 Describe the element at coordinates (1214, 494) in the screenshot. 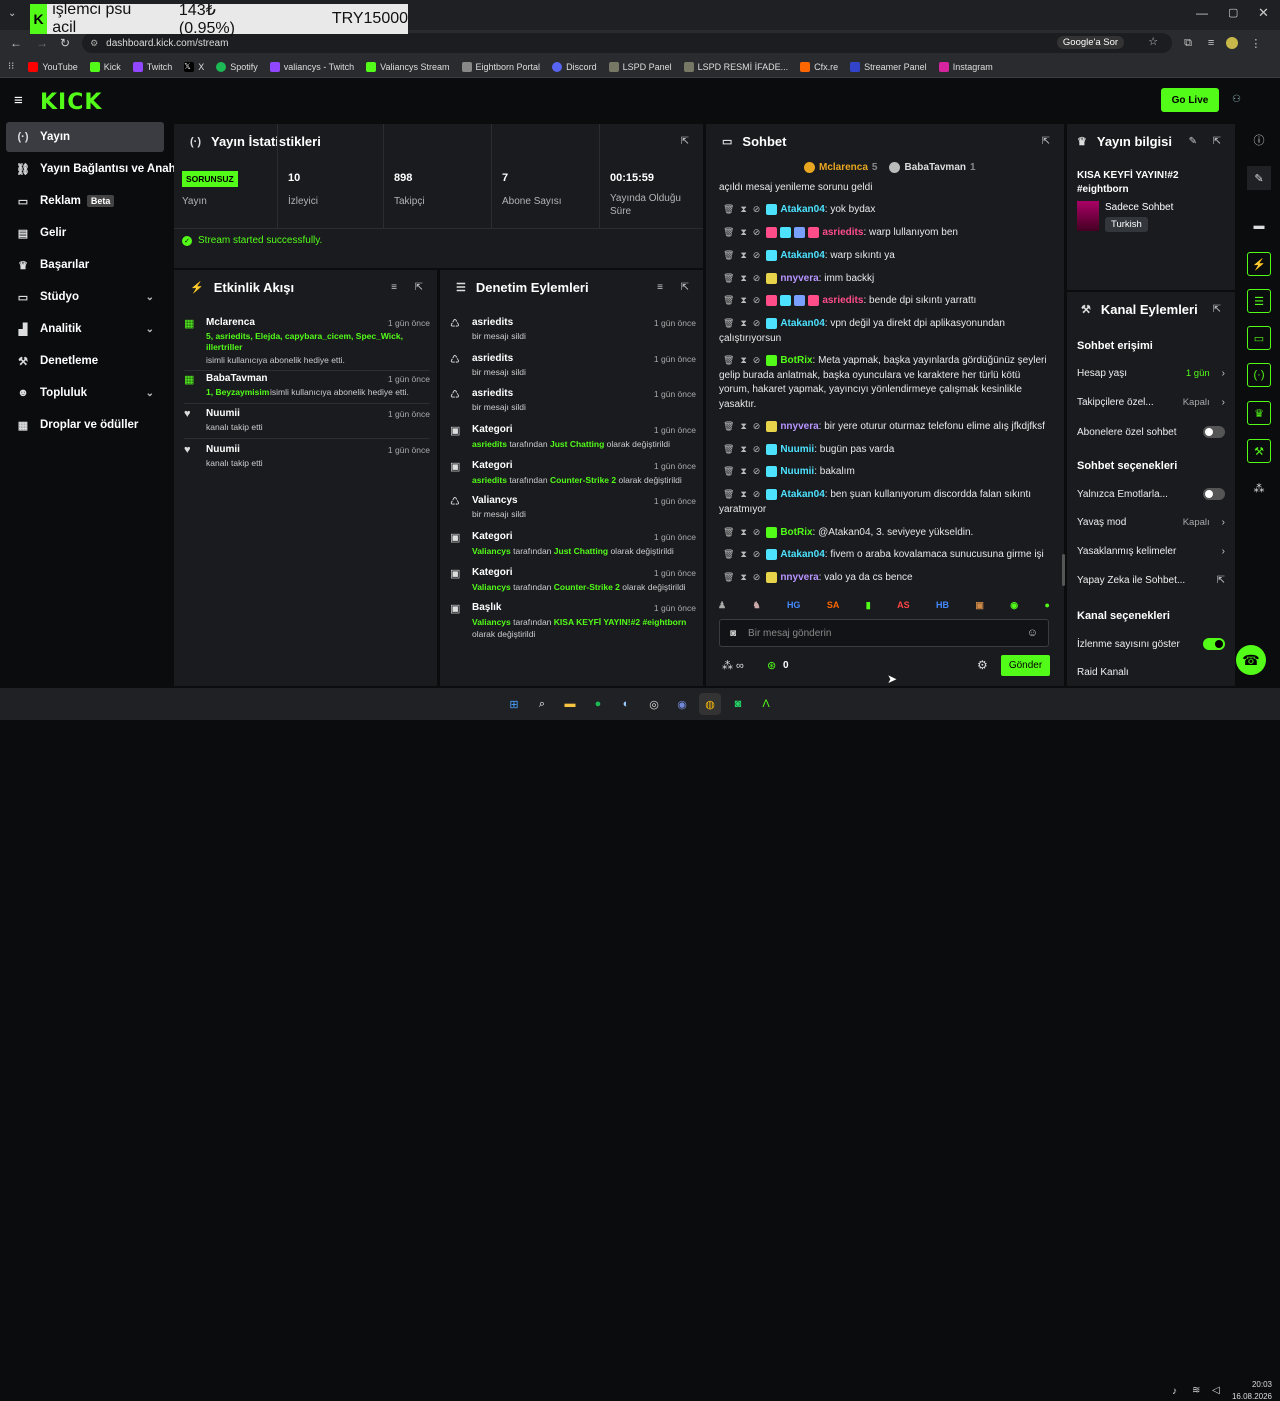

I see `emote-only-toggle` at that location.